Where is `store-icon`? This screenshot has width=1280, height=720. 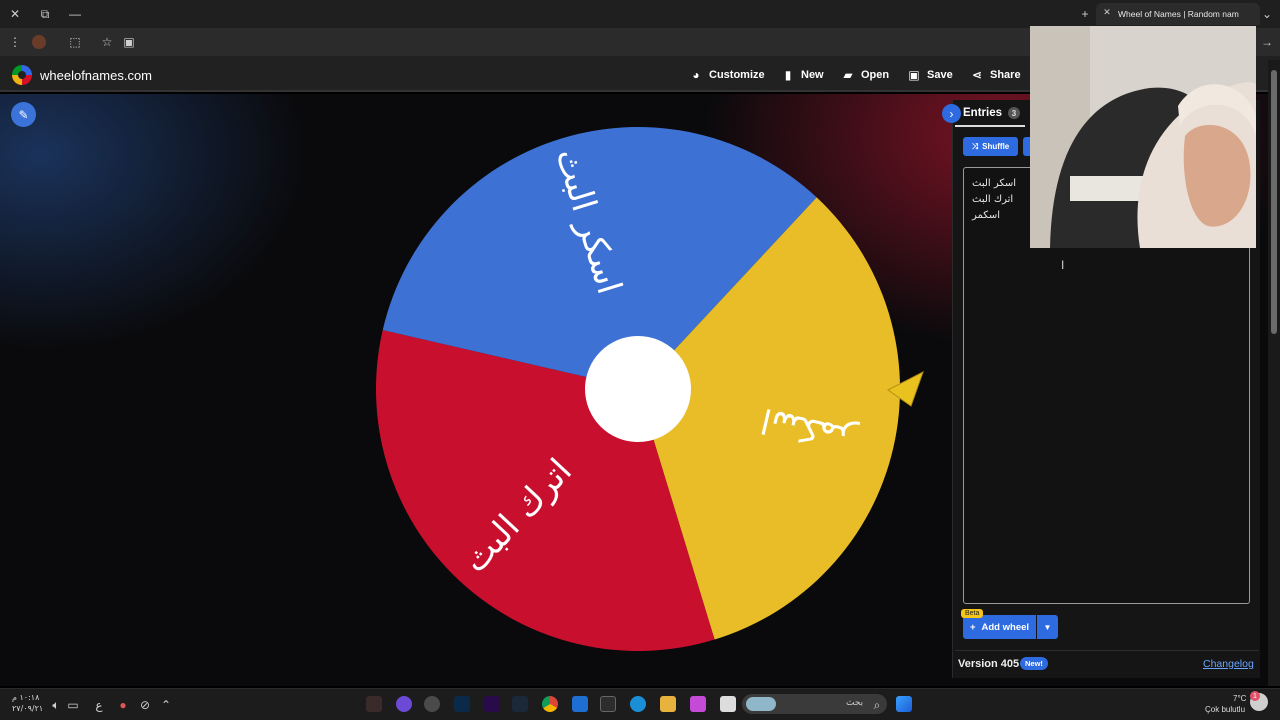 store-icon is located at coordinates (608, 704).